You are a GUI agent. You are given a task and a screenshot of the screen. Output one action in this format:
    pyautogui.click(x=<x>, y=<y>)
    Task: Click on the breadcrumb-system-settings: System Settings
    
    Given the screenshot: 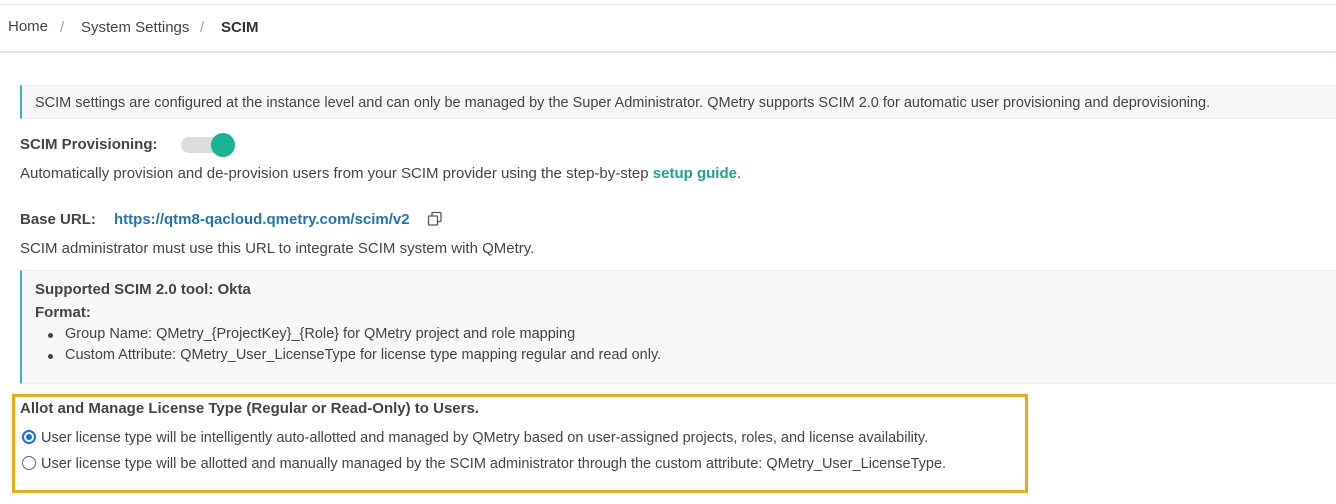 What is the action you would take?
    pyautogui.click(x=135, y=27)
    